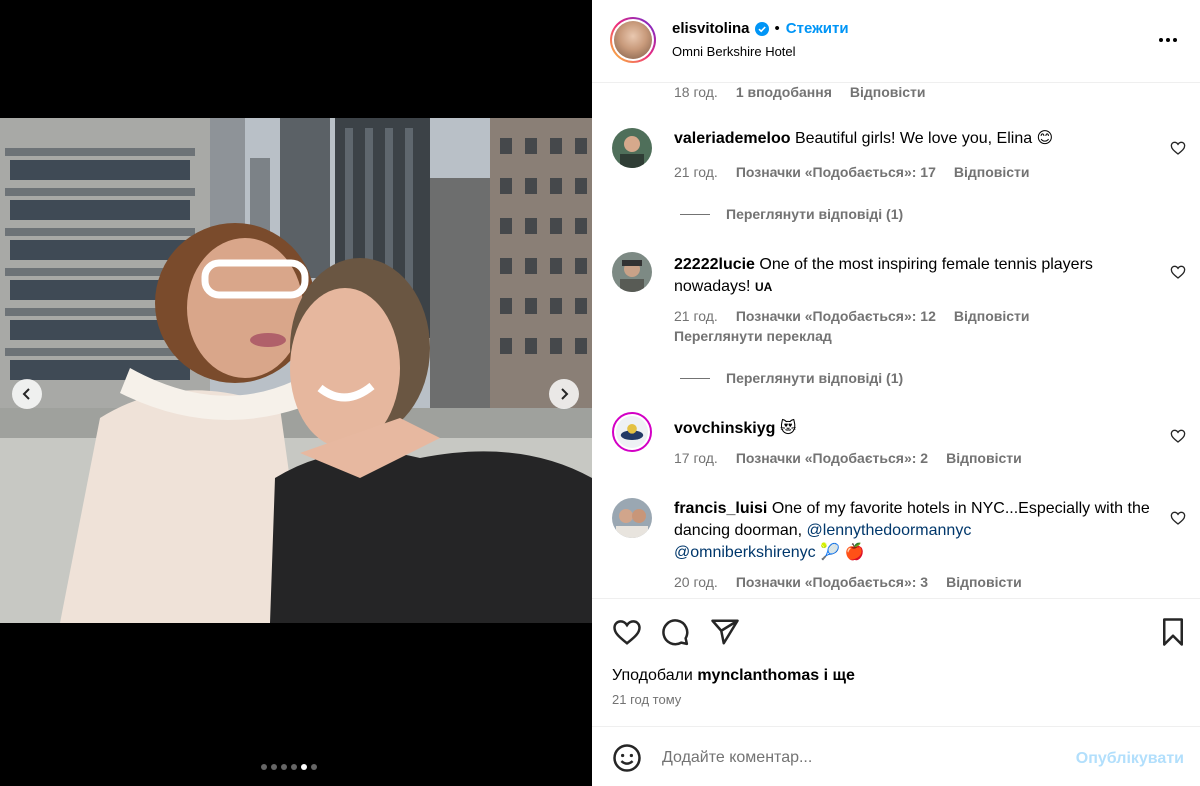 The image size is (1200, 786). Describe the element at coordinates (734, 51) in the screenshot. I see `location-link: Omni Berkshire Hotel` at that location.